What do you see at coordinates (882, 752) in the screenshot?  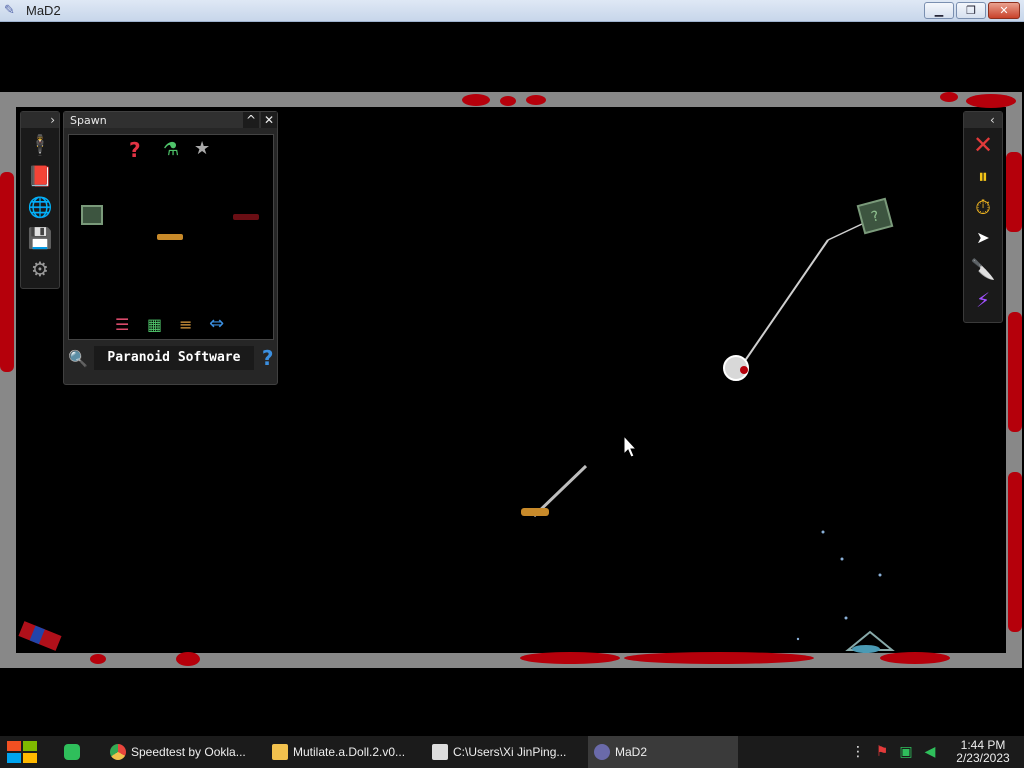 I see `flag-icon: ⚑` at bounding box center [882, 752].